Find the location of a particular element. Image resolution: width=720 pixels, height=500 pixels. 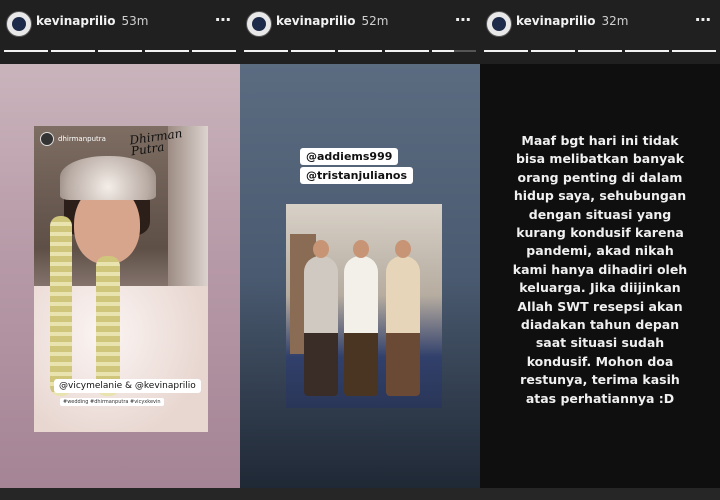

username: kevinaprilio 52m is located at coordinates (332, 21).